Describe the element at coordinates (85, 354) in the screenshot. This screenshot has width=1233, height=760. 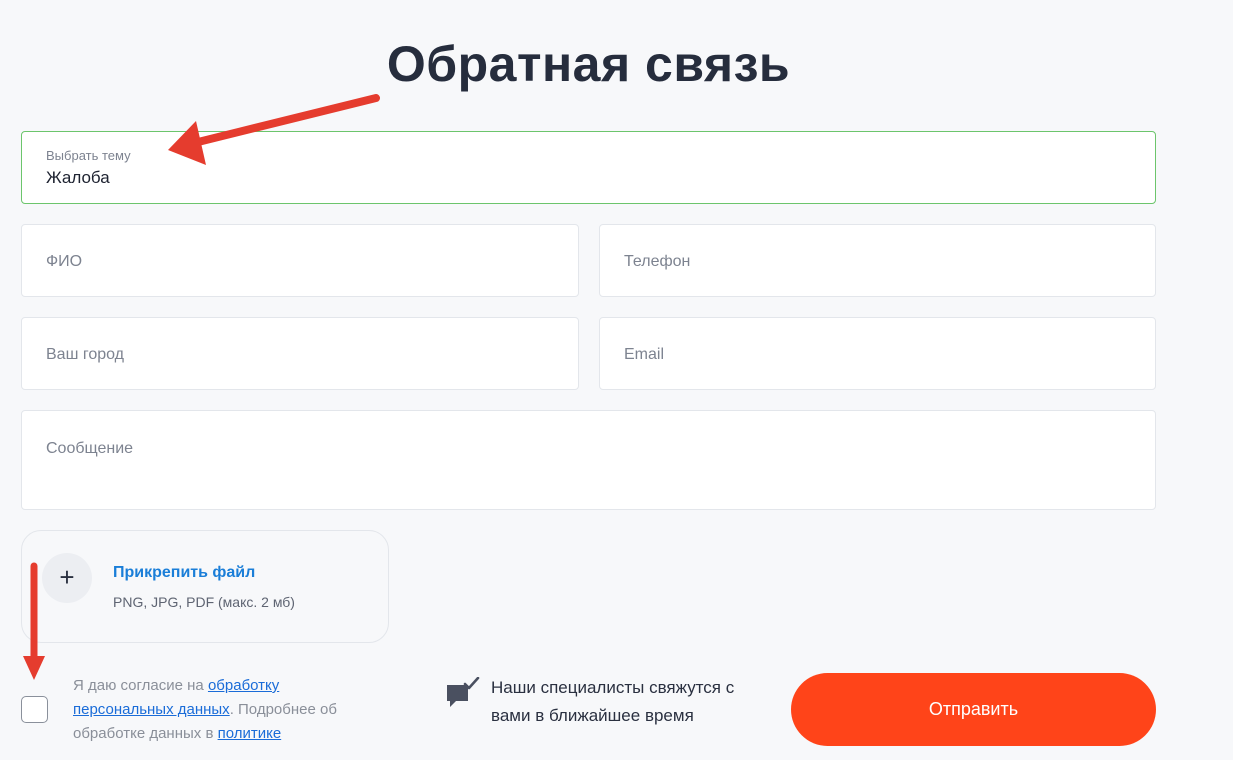
I see `city-field-placeholder: Ваш город` at that location.